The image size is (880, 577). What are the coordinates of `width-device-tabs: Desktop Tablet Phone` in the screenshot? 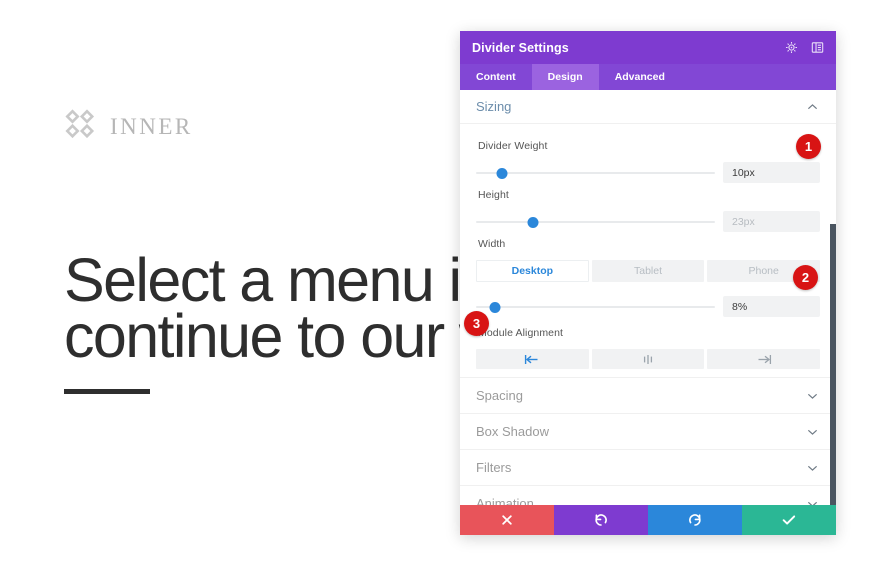 It's located at (648, 271).